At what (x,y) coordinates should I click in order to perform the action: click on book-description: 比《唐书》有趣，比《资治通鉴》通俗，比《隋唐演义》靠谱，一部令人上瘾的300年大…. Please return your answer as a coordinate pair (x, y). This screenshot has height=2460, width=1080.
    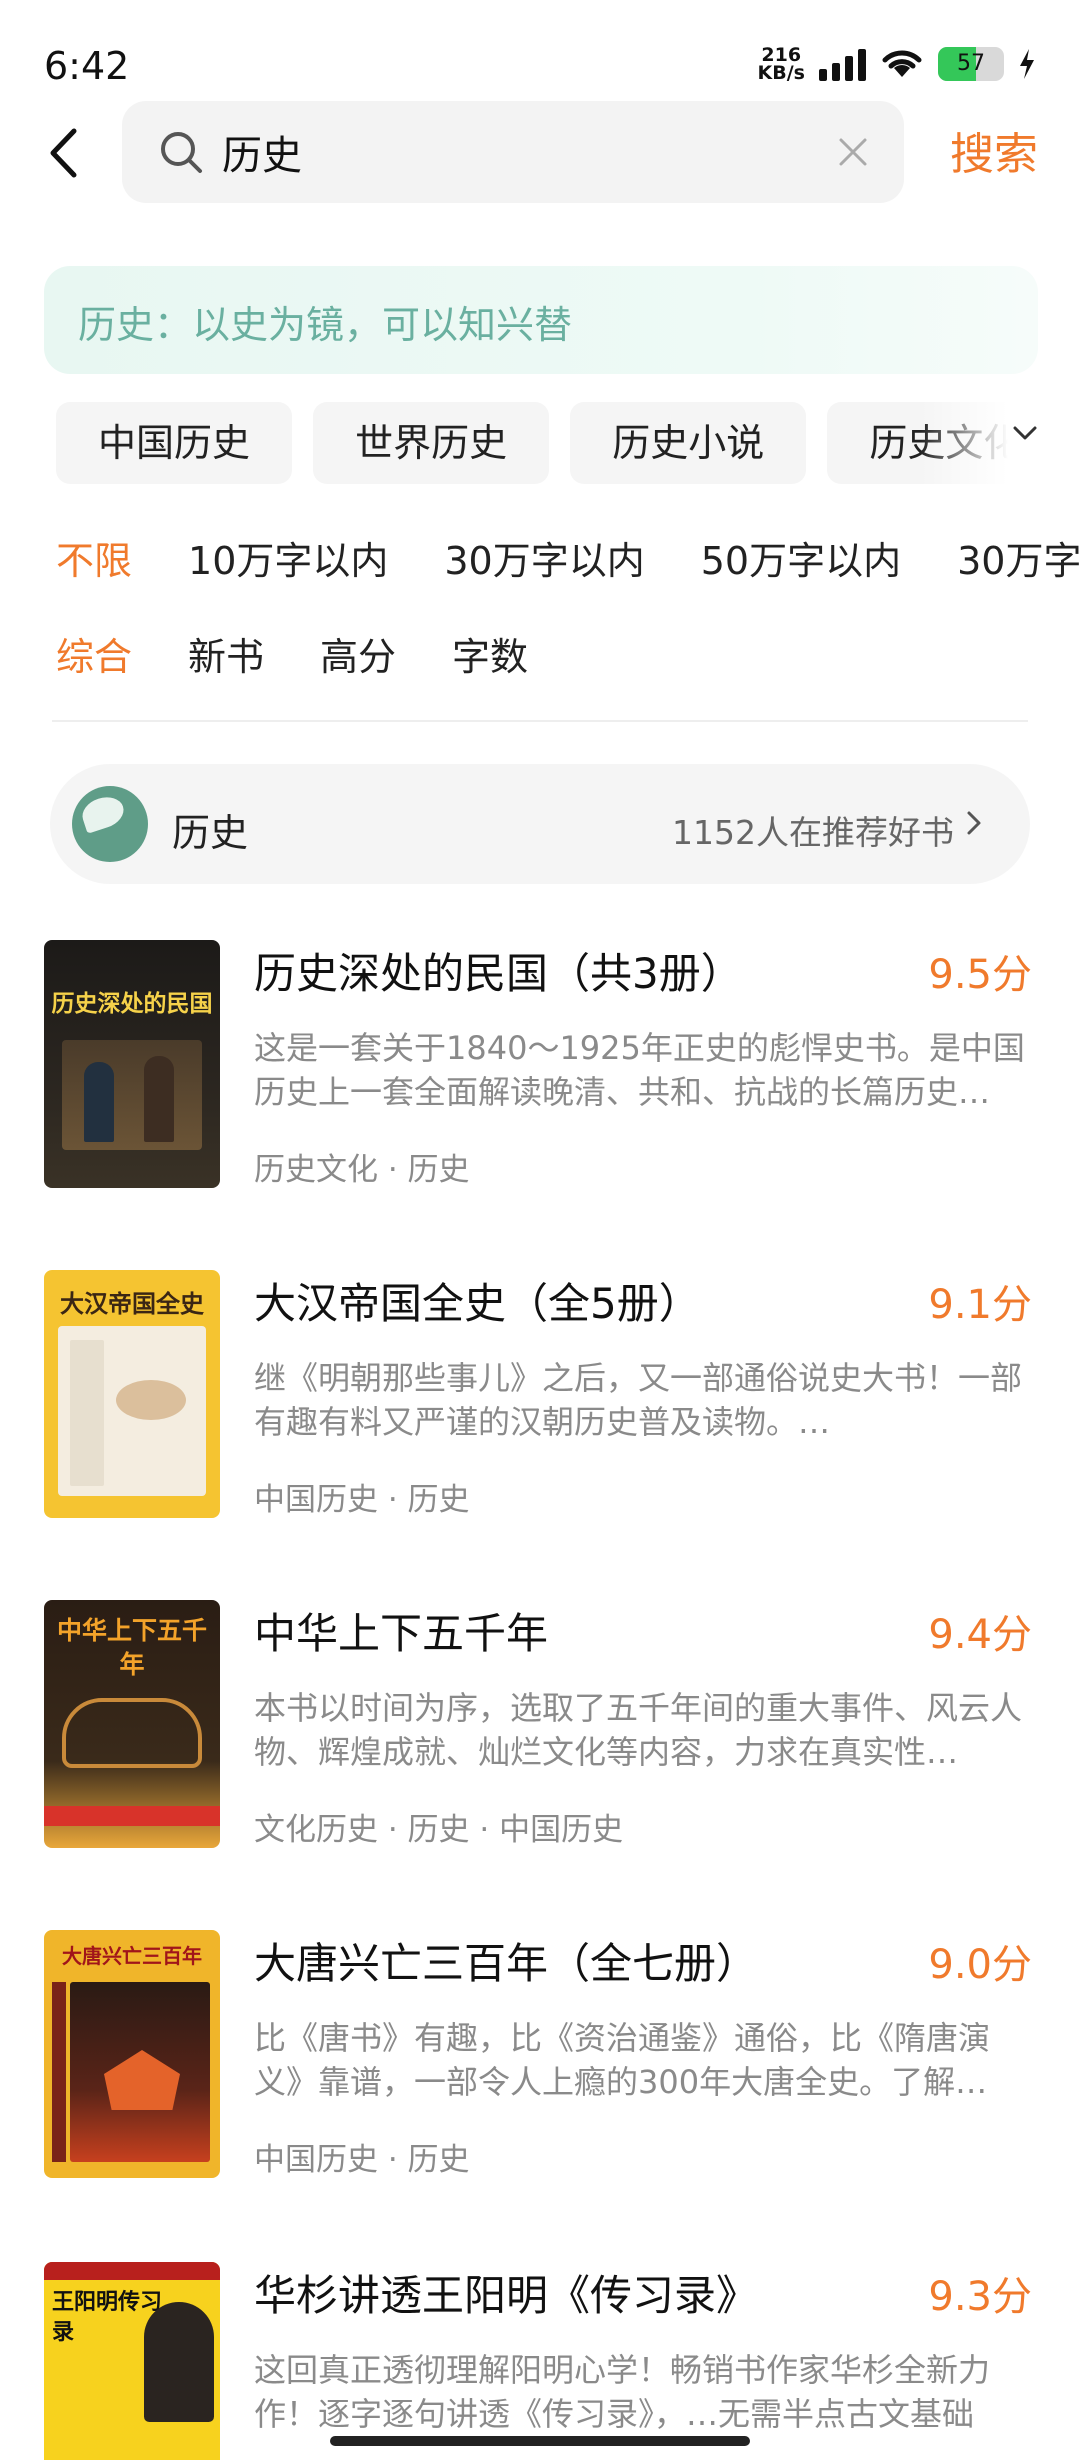
    Looking at the image, I should click on (622, 2060).